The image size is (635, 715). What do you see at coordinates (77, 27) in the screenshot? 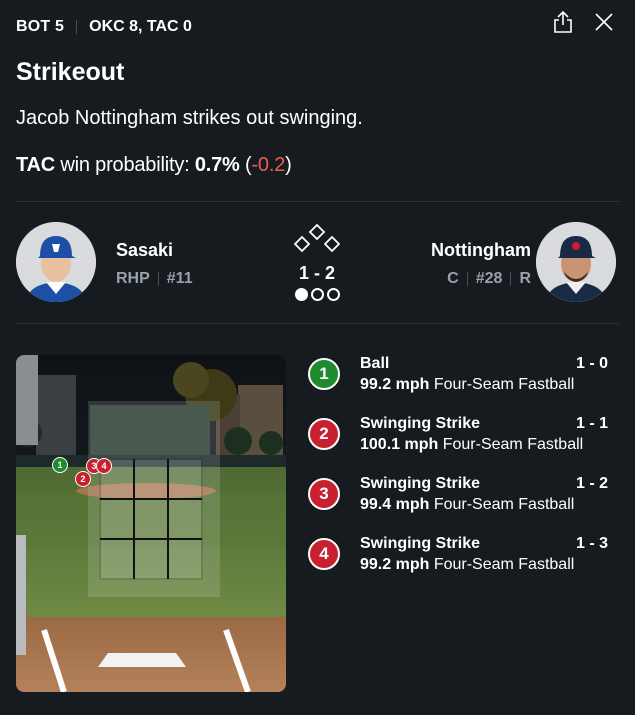
I see `header-divider` at bounding box center [77, 27].